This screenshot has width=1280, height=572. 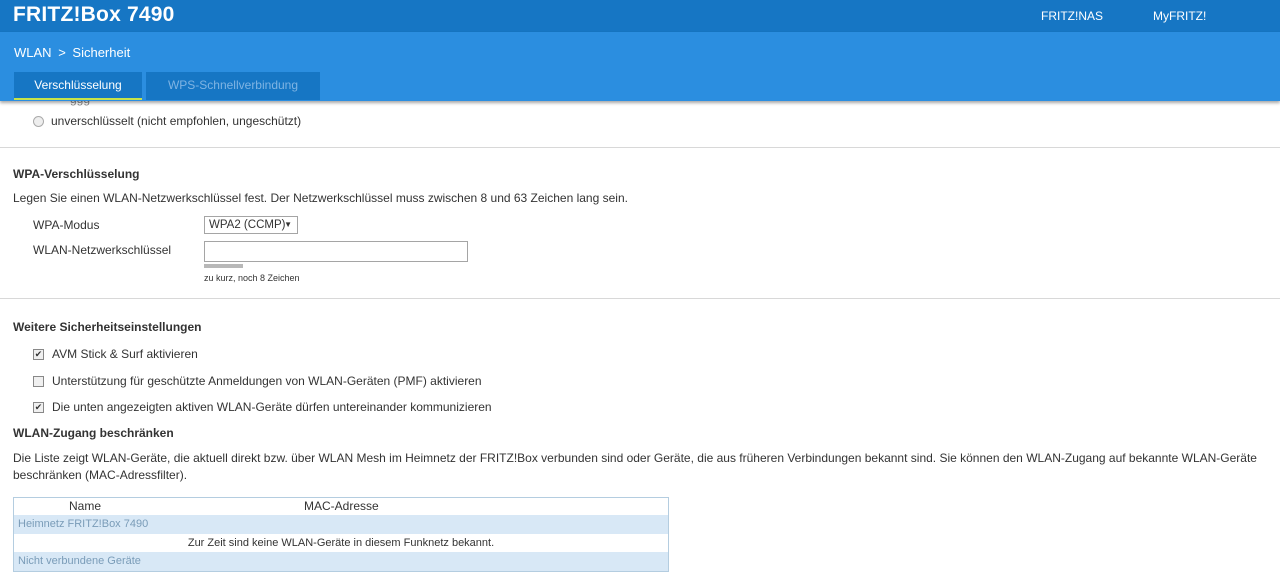 I want to click on breadcrumb-page: Sicherheit, so click(x=101, y=52).